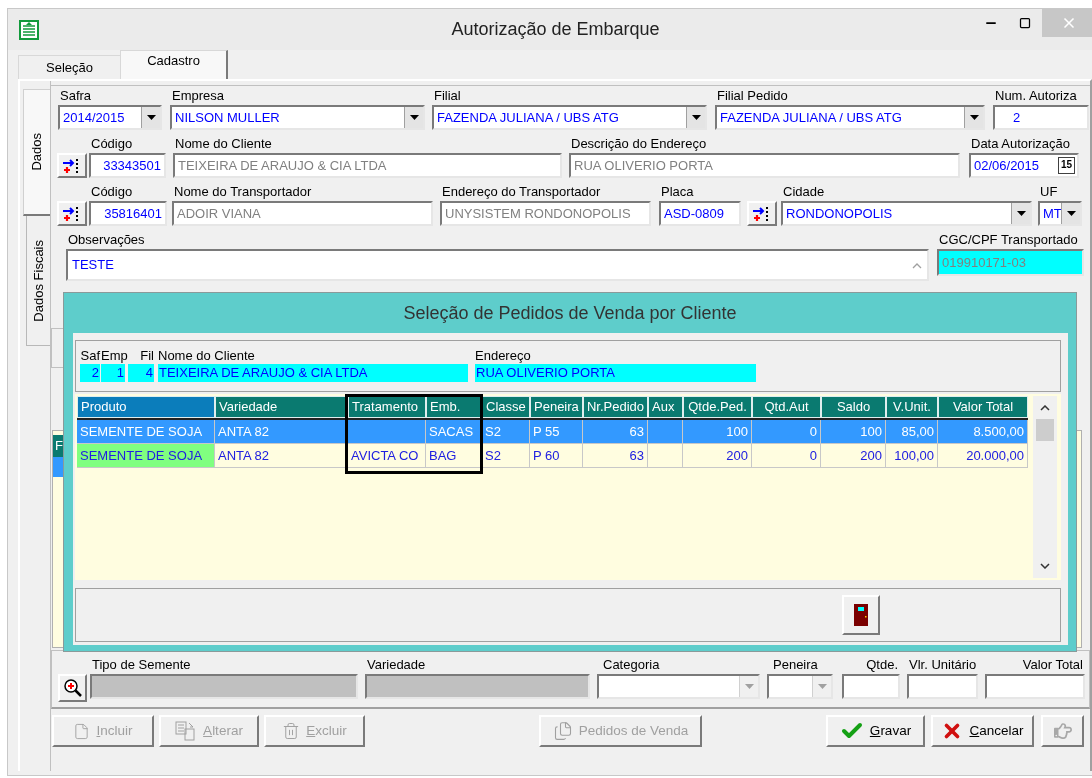 This screenshot has width=1092, height=778. I want to click on side-tab: Dados Fiscais, so click(38, 281).